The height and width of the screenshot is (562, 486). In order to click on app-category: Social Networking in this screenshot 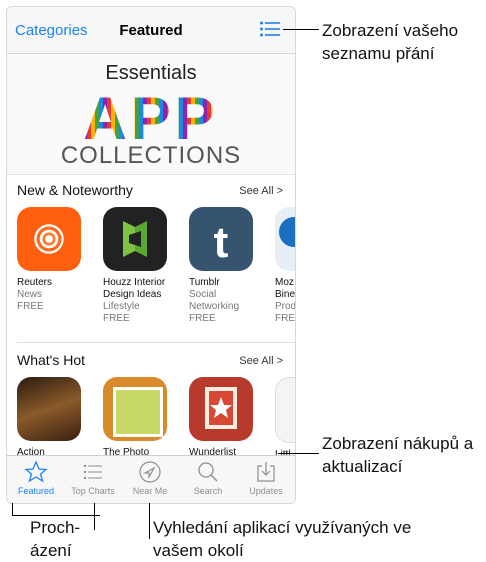, I will do `click(214, 300)`.